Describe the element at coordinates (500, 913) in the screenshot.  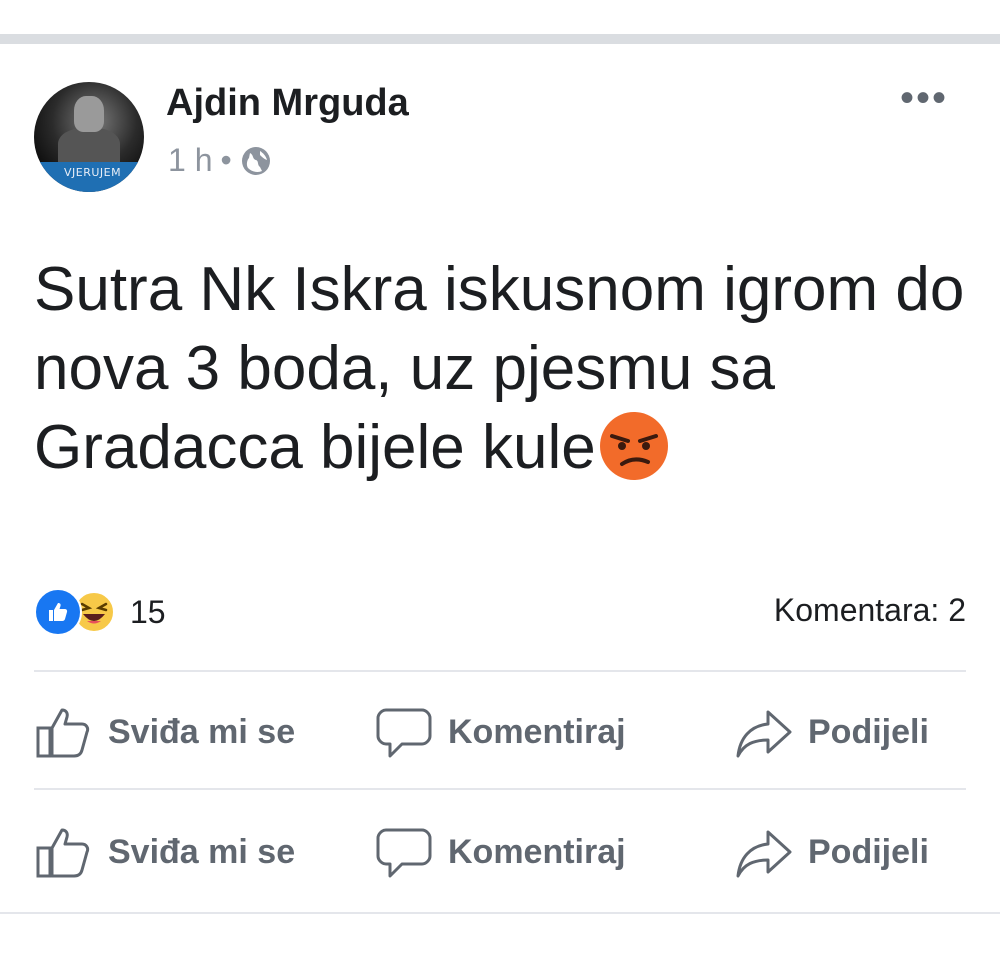
I see `bottom-divider` at that location.